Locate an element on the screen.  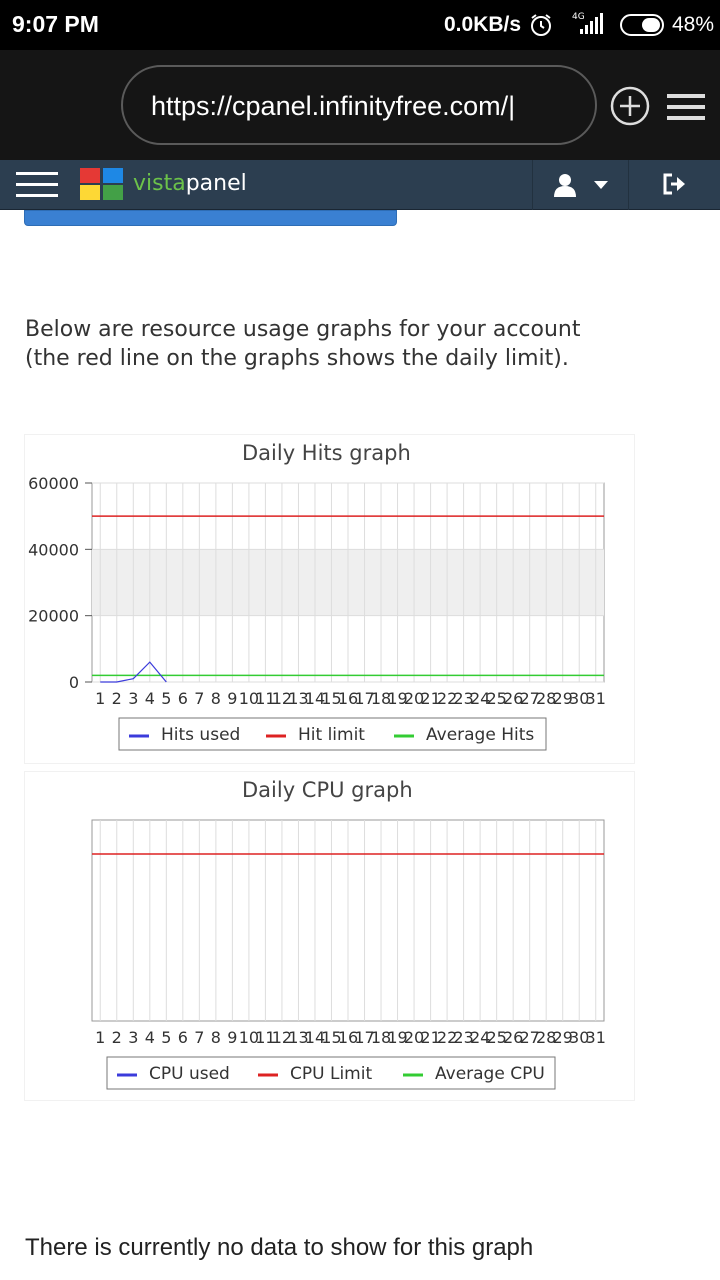
brand-vista: vista is located at coordinates (159, 183).